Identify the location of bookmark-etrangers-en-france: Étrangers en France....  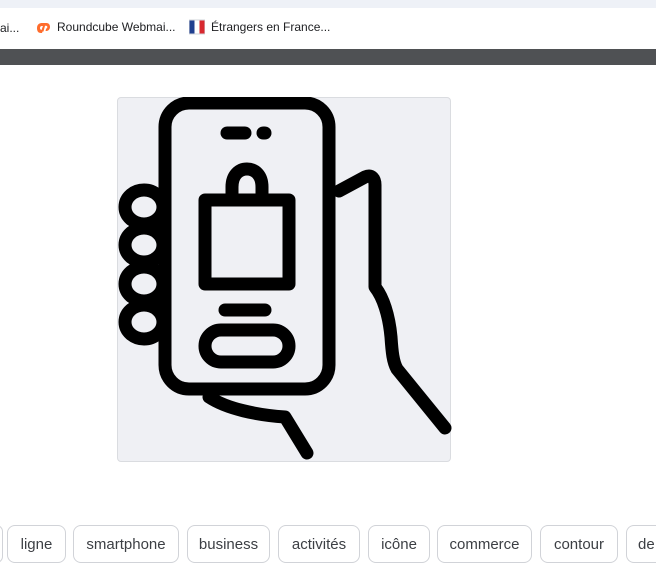
(259, 27).